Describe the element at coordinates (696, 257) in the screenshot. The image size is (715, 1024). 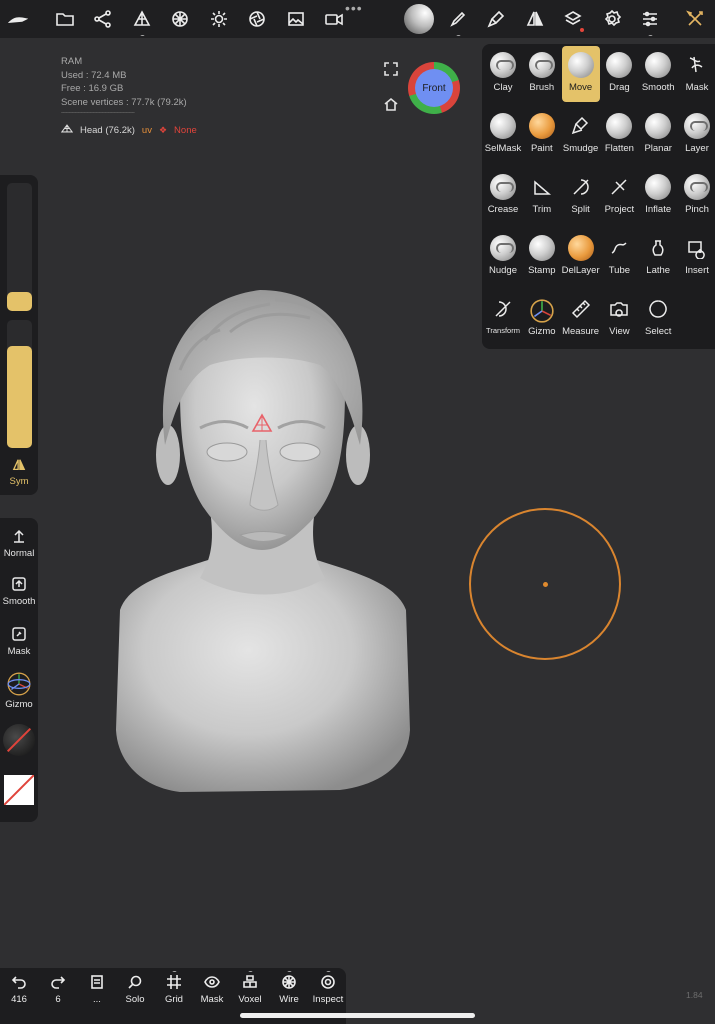
I see `tool-insert: Insert` at that location.